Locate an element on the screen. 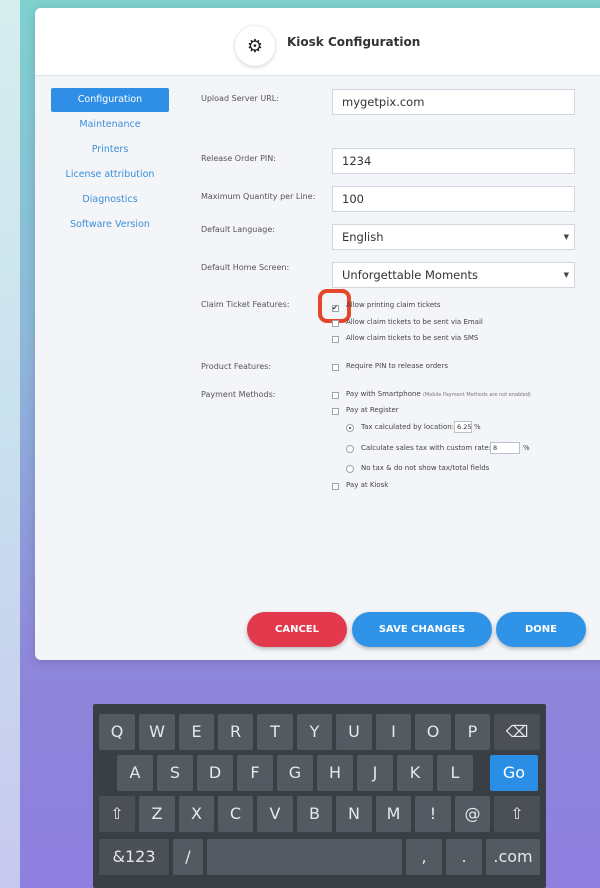  numbers-key: &123 is located at coordinates (134, 857).